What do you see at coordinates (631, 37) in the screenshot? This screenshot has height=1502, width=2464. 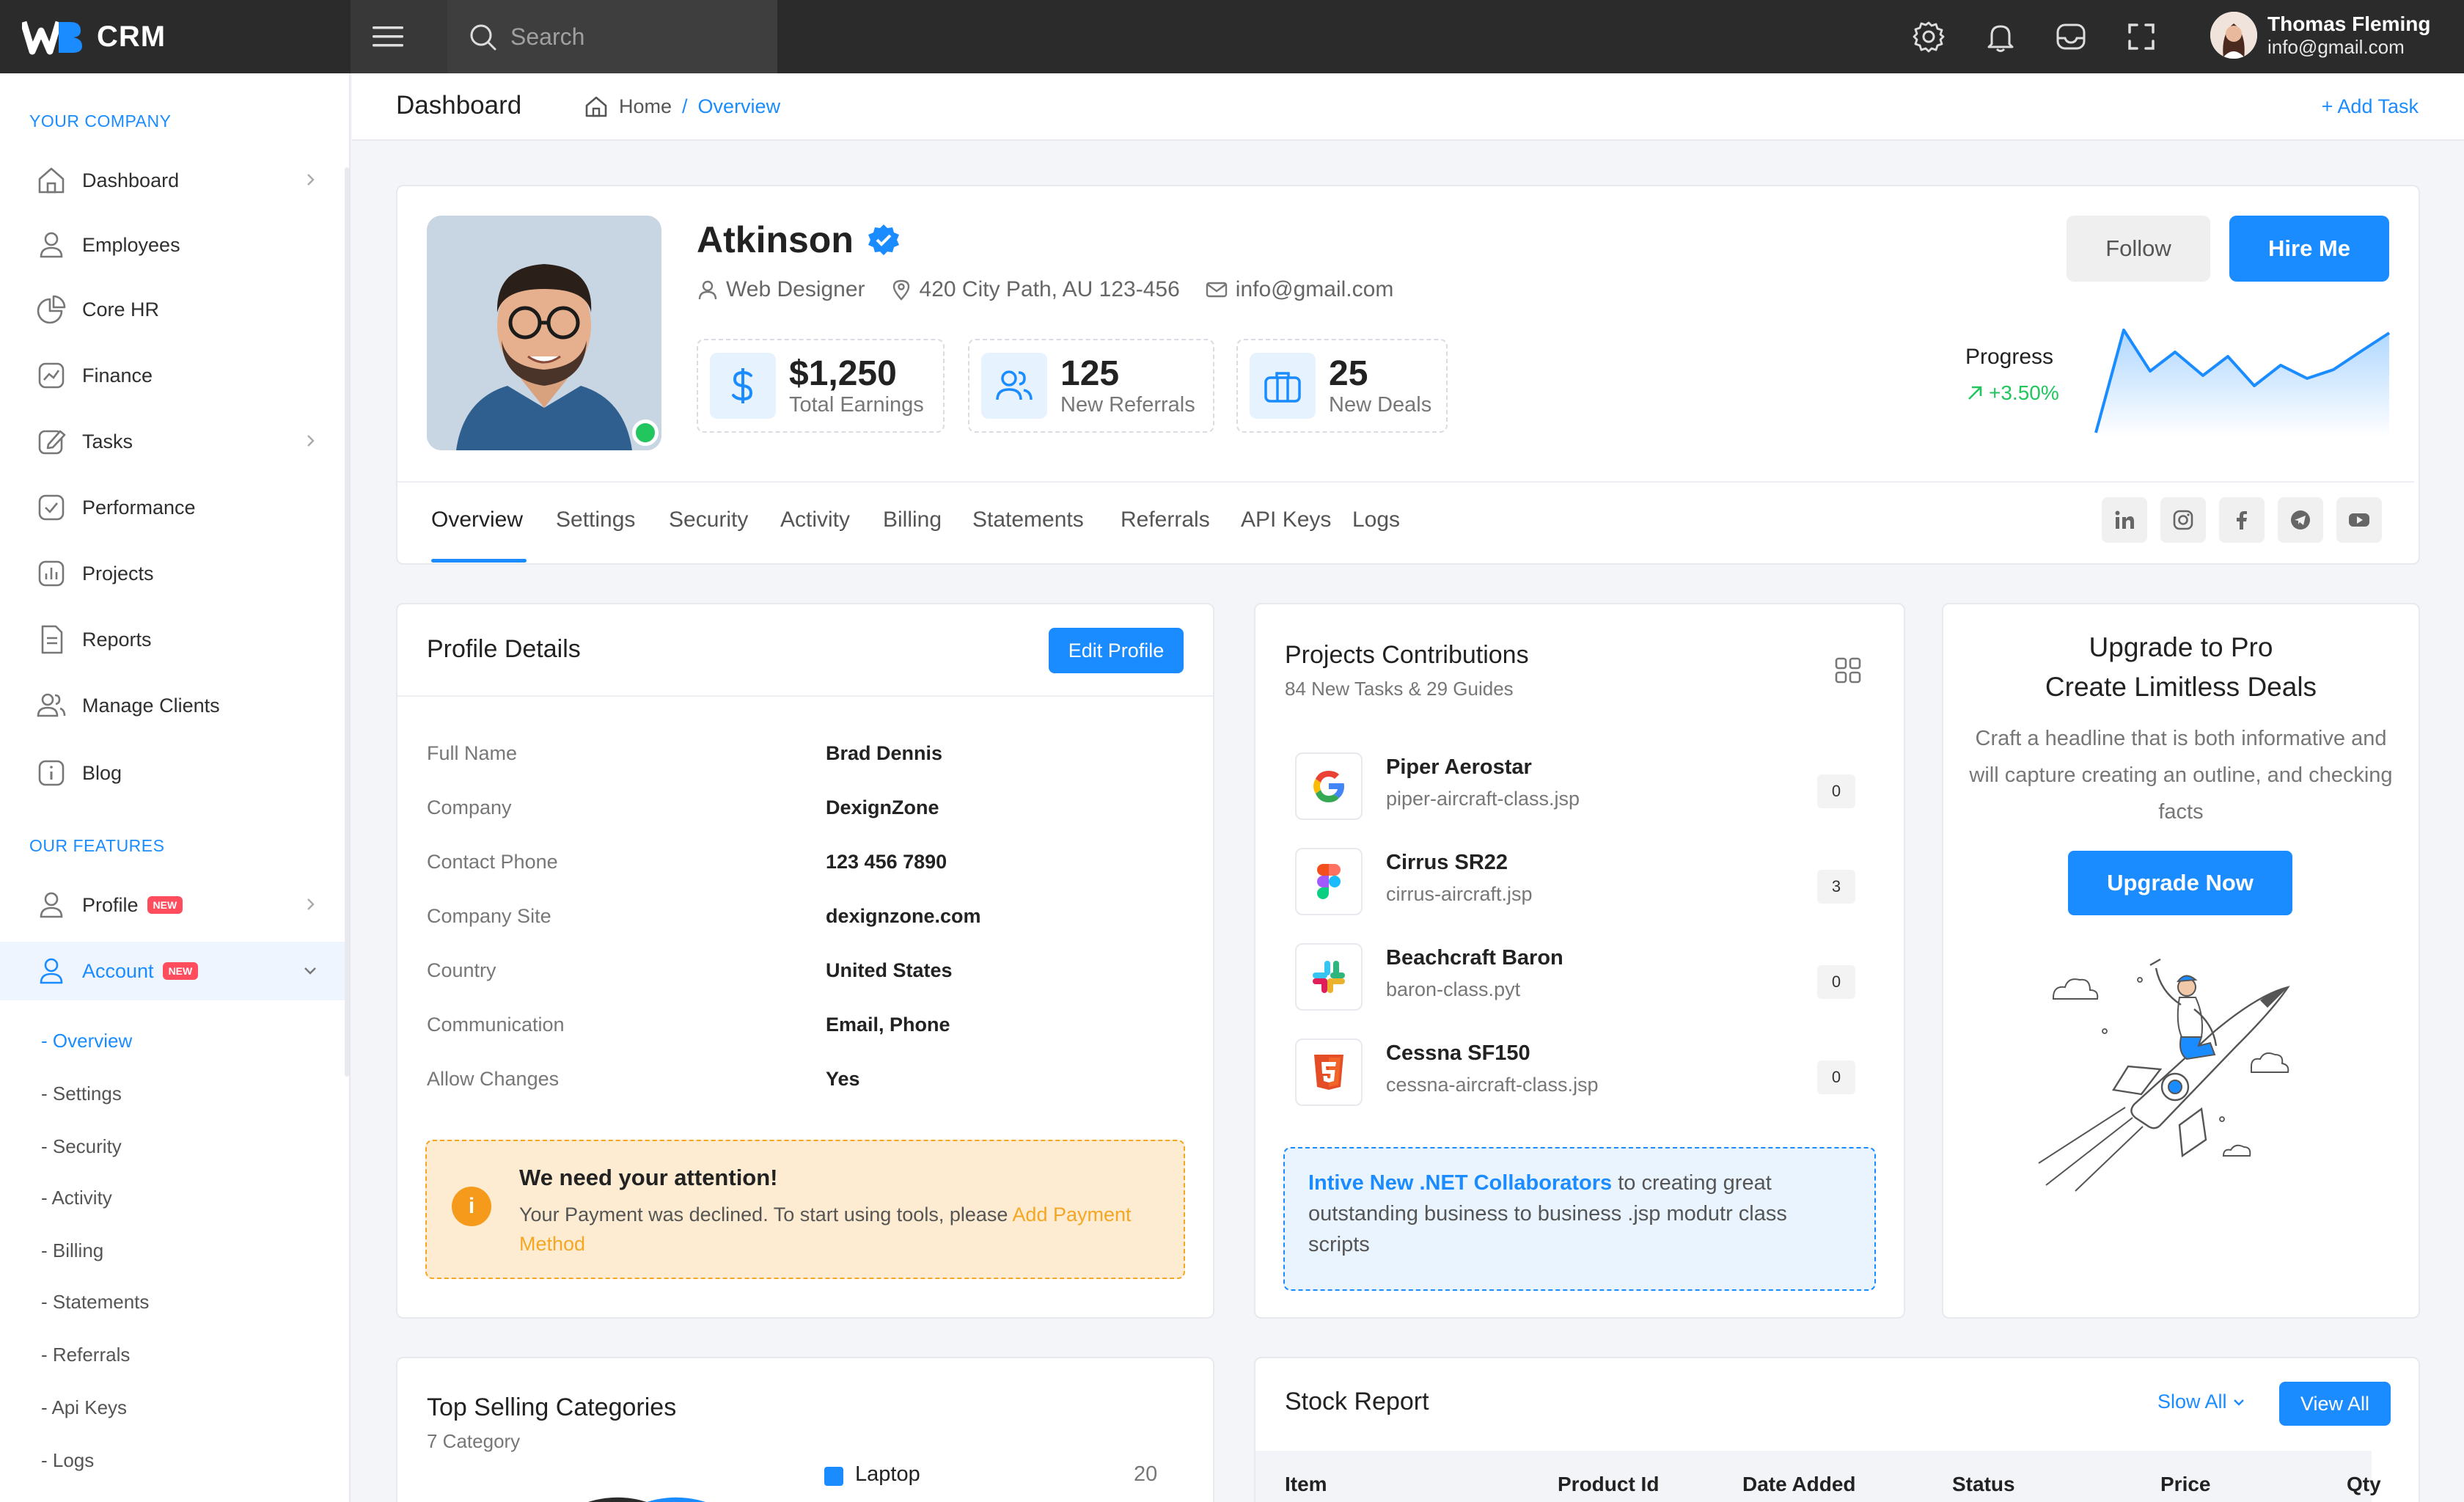 I see `search-input` at bounding box center [631, 37].